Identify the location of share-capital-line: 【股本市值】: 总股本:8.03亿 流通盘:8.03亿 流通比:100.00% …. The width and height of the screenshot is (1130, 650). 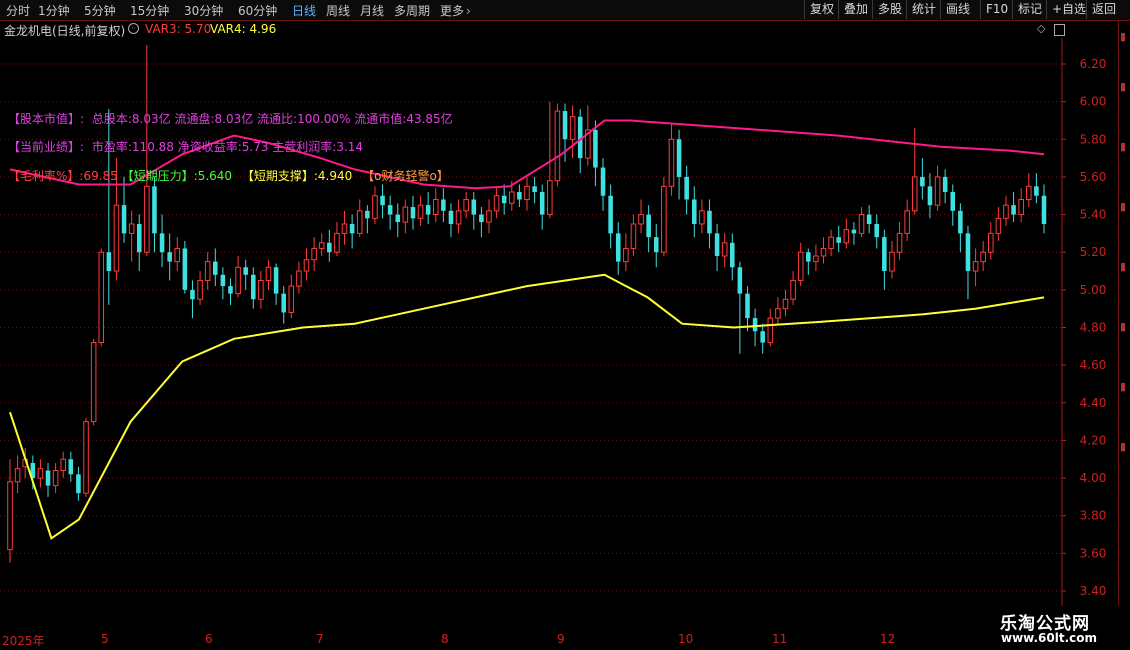
(230, 118).